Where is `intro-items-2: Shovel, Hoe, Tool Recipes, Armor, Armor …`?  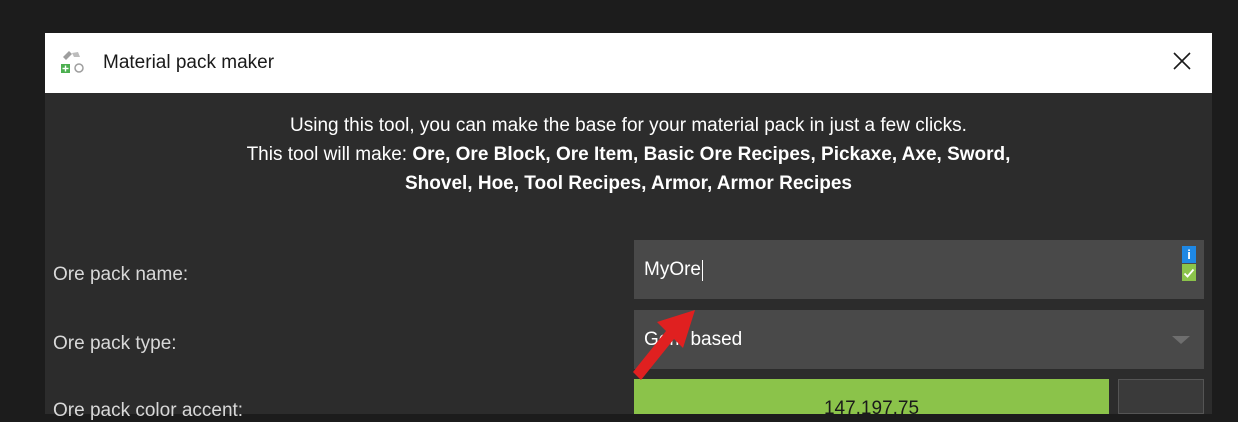
intro-items-2: Shovel, Hoe, Tool Recipes, Armor, Armor … is located at coordinates (628, 183).